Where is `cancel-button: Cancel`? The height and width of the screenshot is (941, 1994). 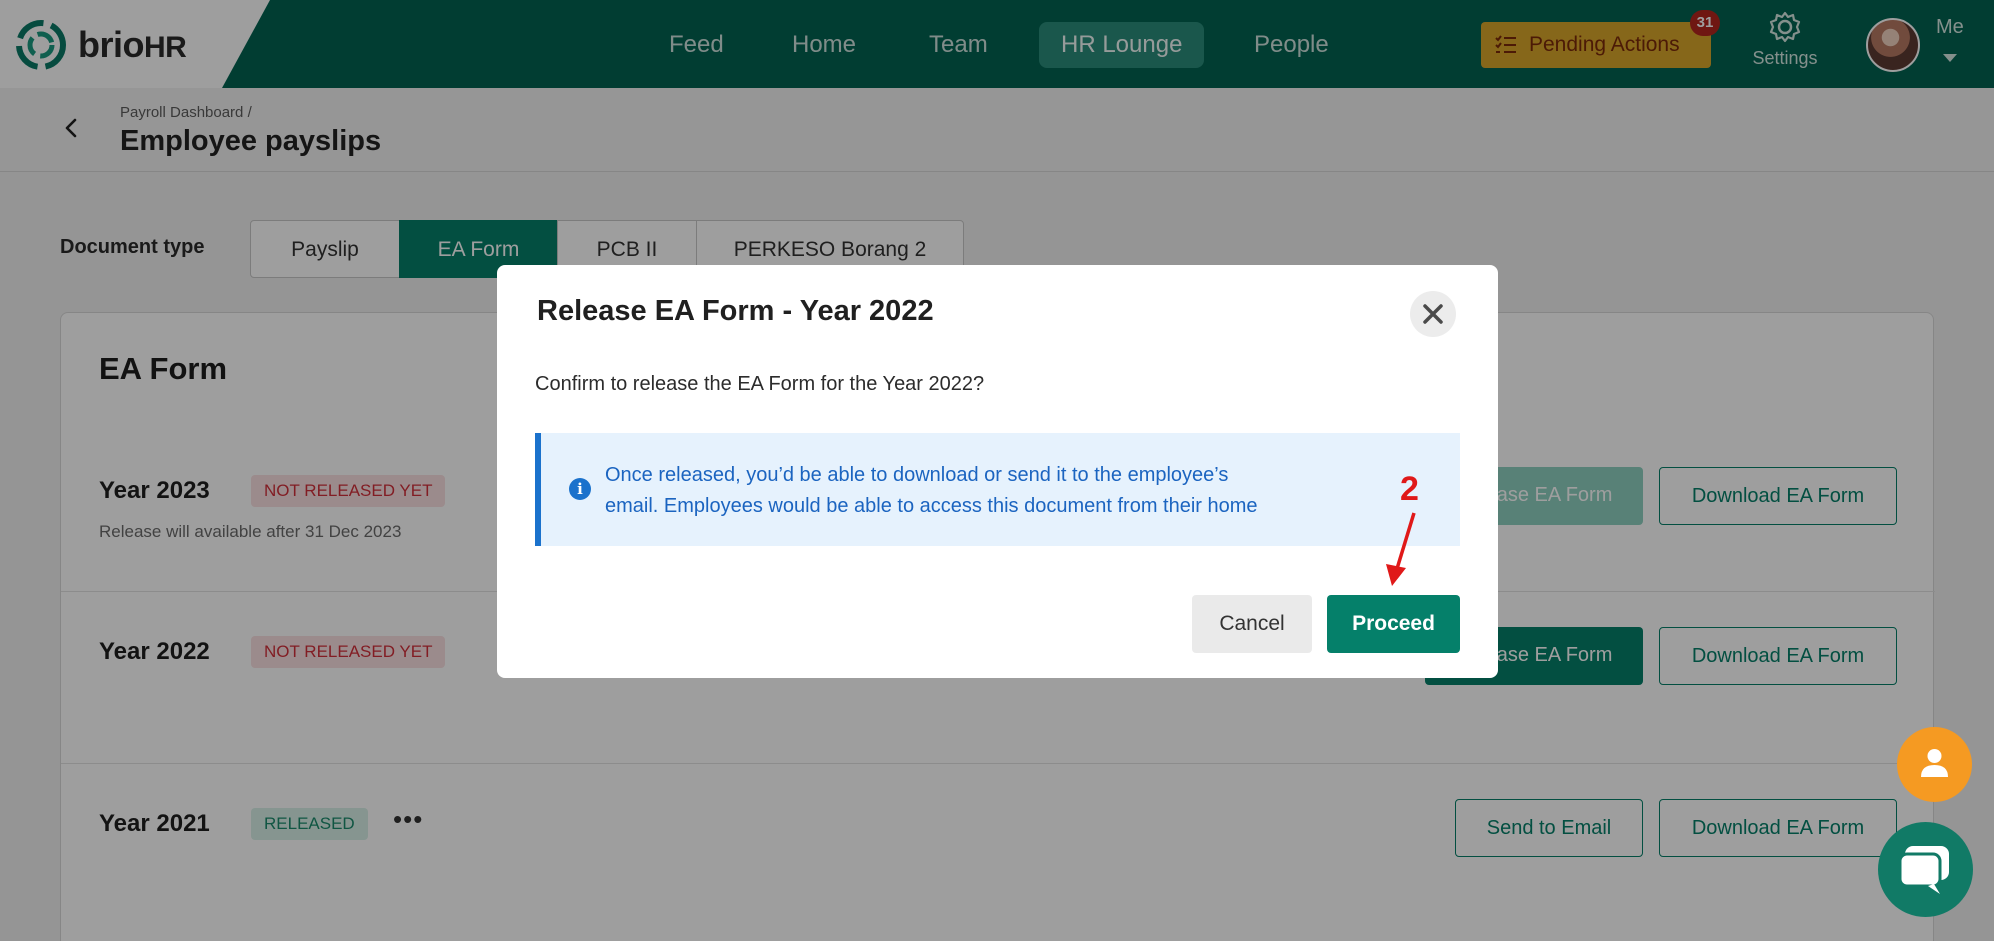
cancel-button: Cancel is located at coordinates (1252, 624).